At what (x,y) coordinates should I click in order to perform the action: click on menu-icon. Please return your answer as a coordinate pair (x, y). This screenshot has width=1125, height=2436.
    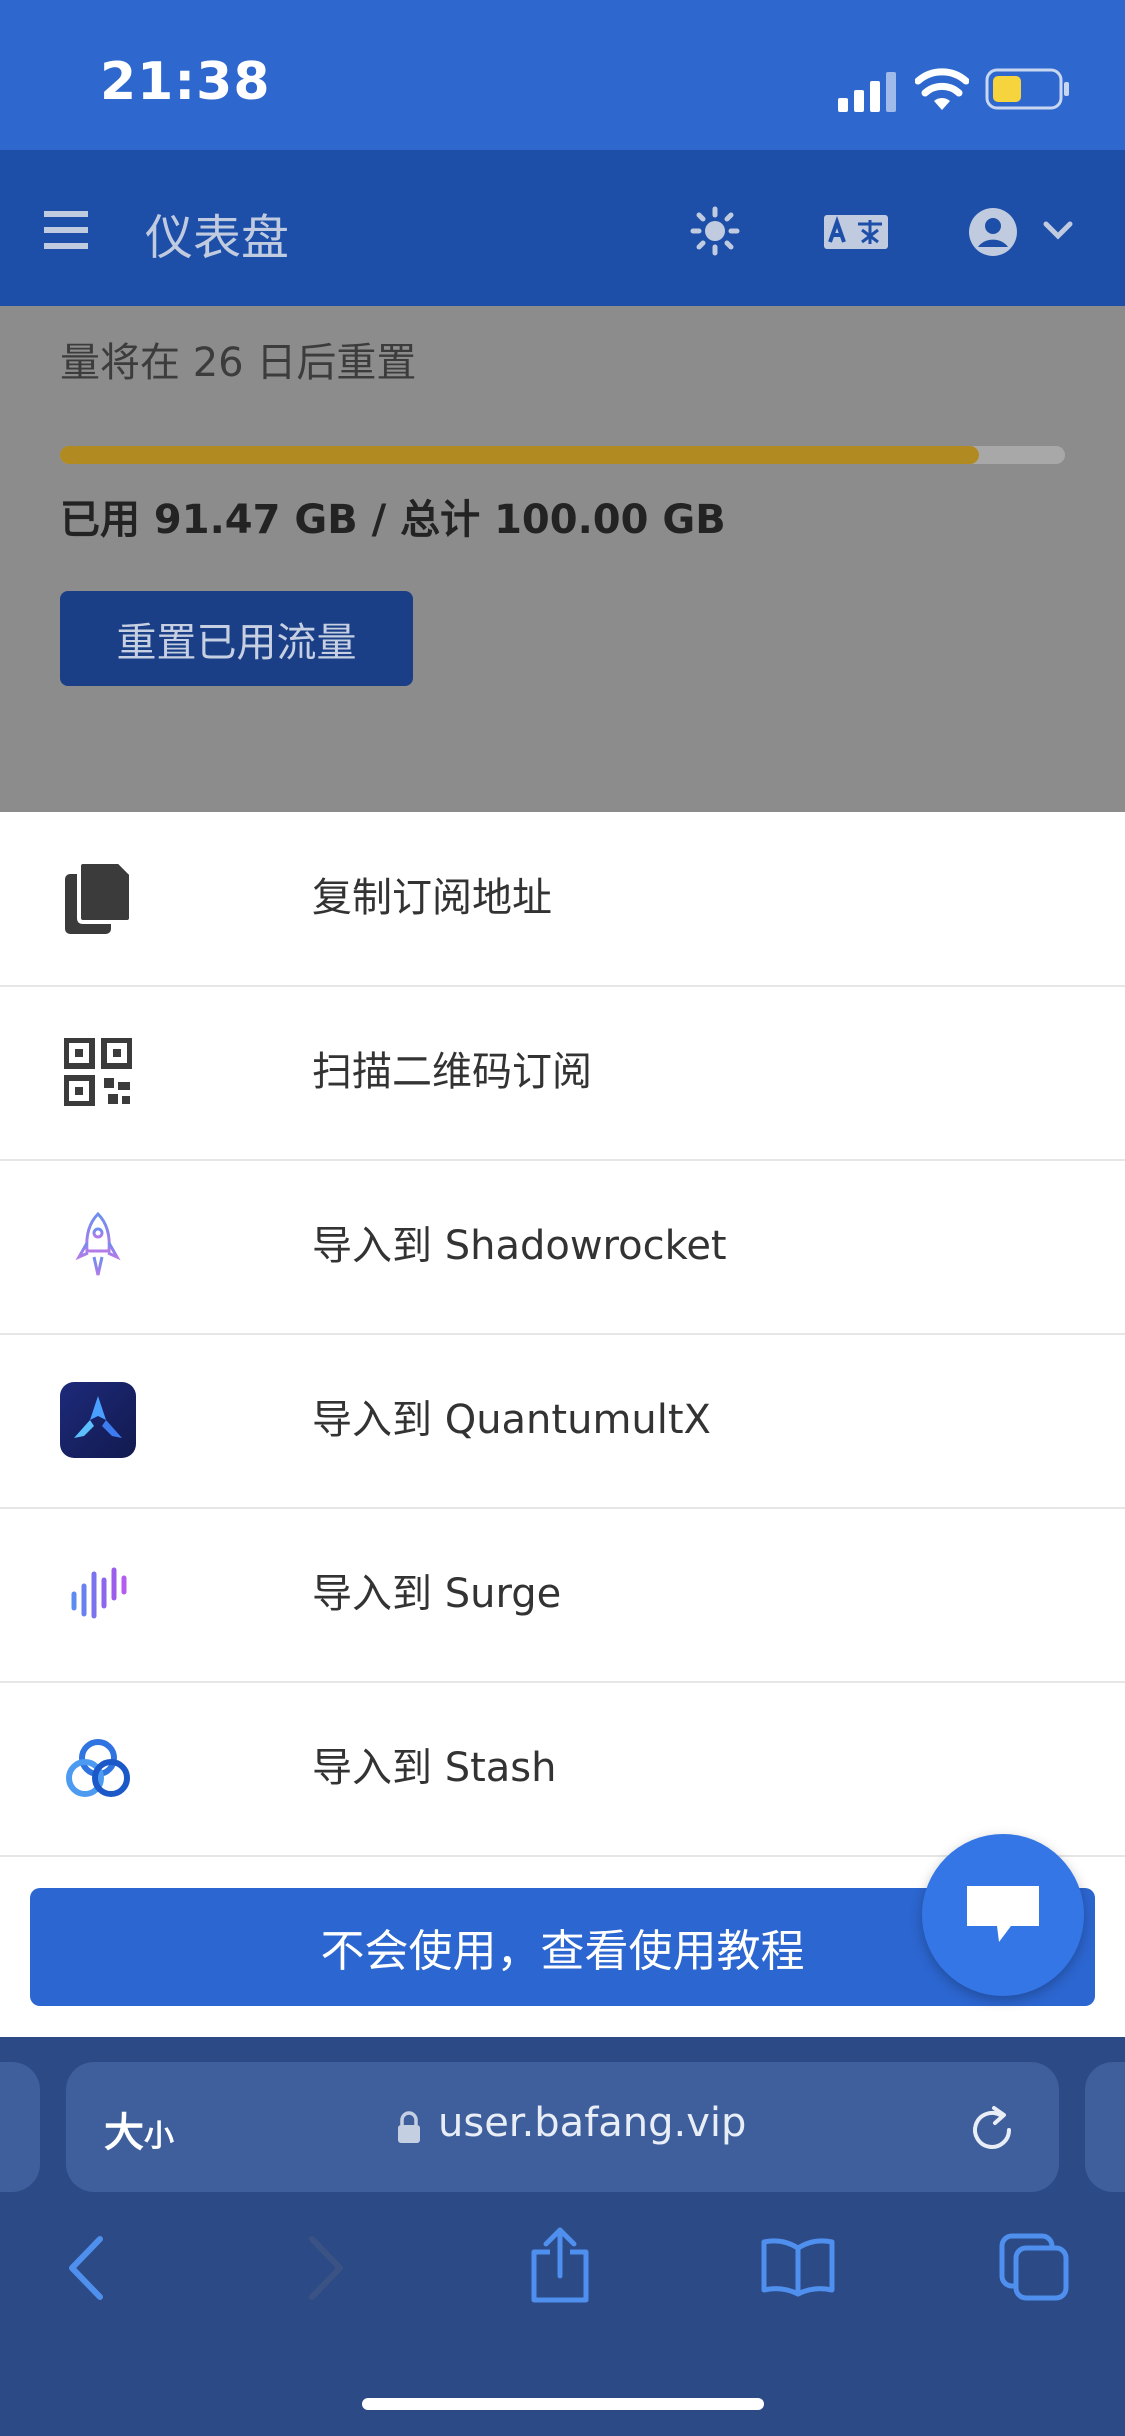
    Looking at the image, I should click on (66, 230).